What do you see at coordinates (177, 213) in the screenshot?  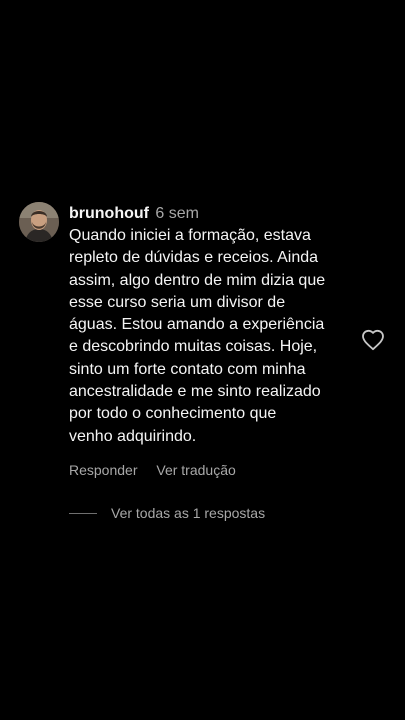 I see `timestamp: 6 sem` at bounding box center [177, 213].